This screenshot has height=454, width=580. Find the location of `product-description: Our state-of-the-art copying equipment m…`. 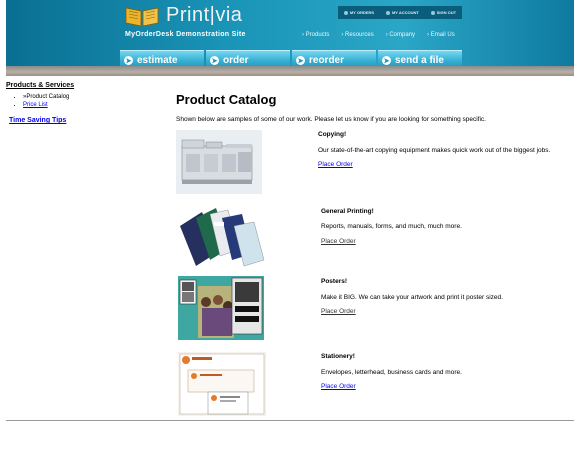

product-description: Our state-of-the-art copying equipment m… is located at coordinates (434, 150).